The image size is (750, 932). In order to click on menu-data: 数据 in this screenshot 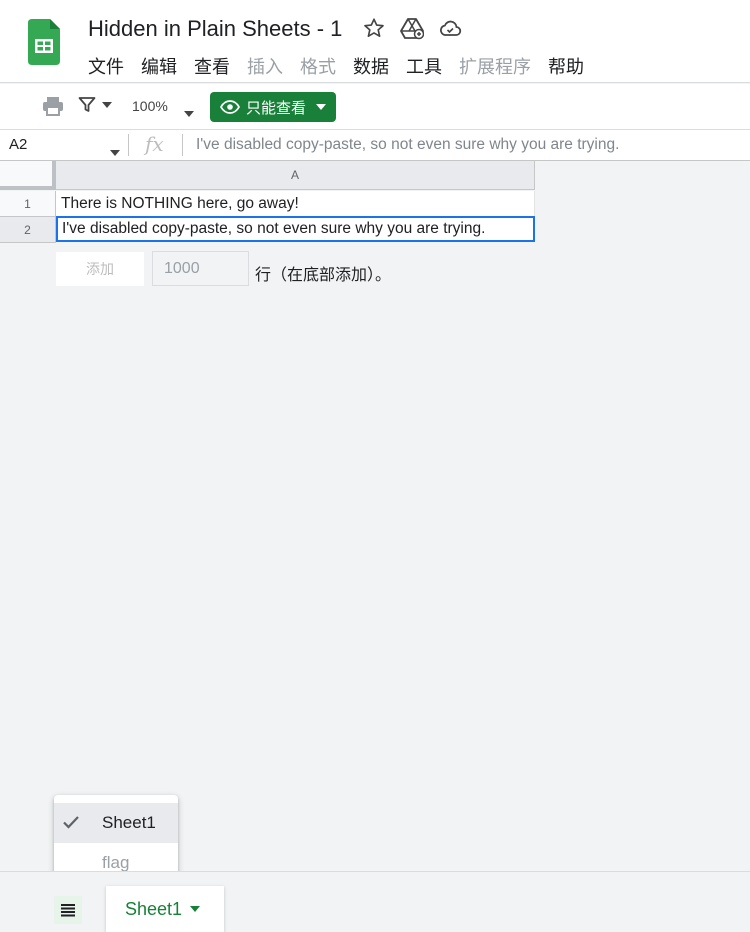, I will do `click(371, 66)`.